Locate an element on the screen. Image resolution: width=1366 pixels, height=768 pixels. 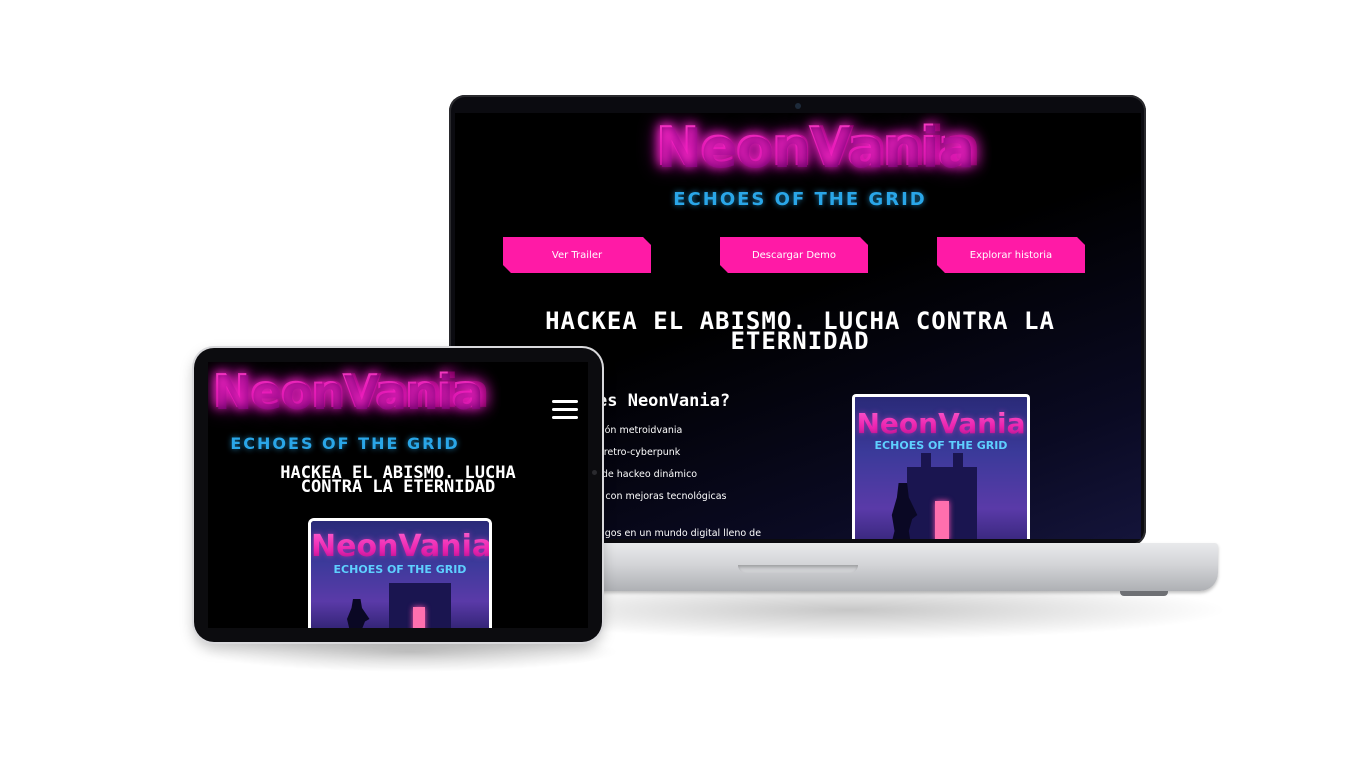
download-demo-button: Descargar Demo is located at coordinates (794, 255).